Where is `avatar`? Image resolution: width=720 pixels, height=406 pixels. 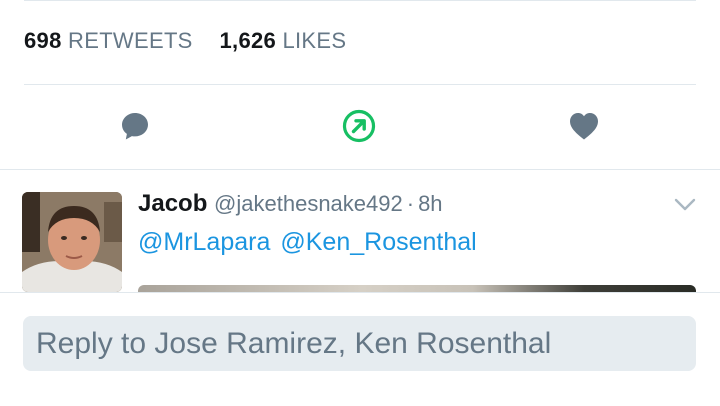 avatar is located at coordinates (72, 242).